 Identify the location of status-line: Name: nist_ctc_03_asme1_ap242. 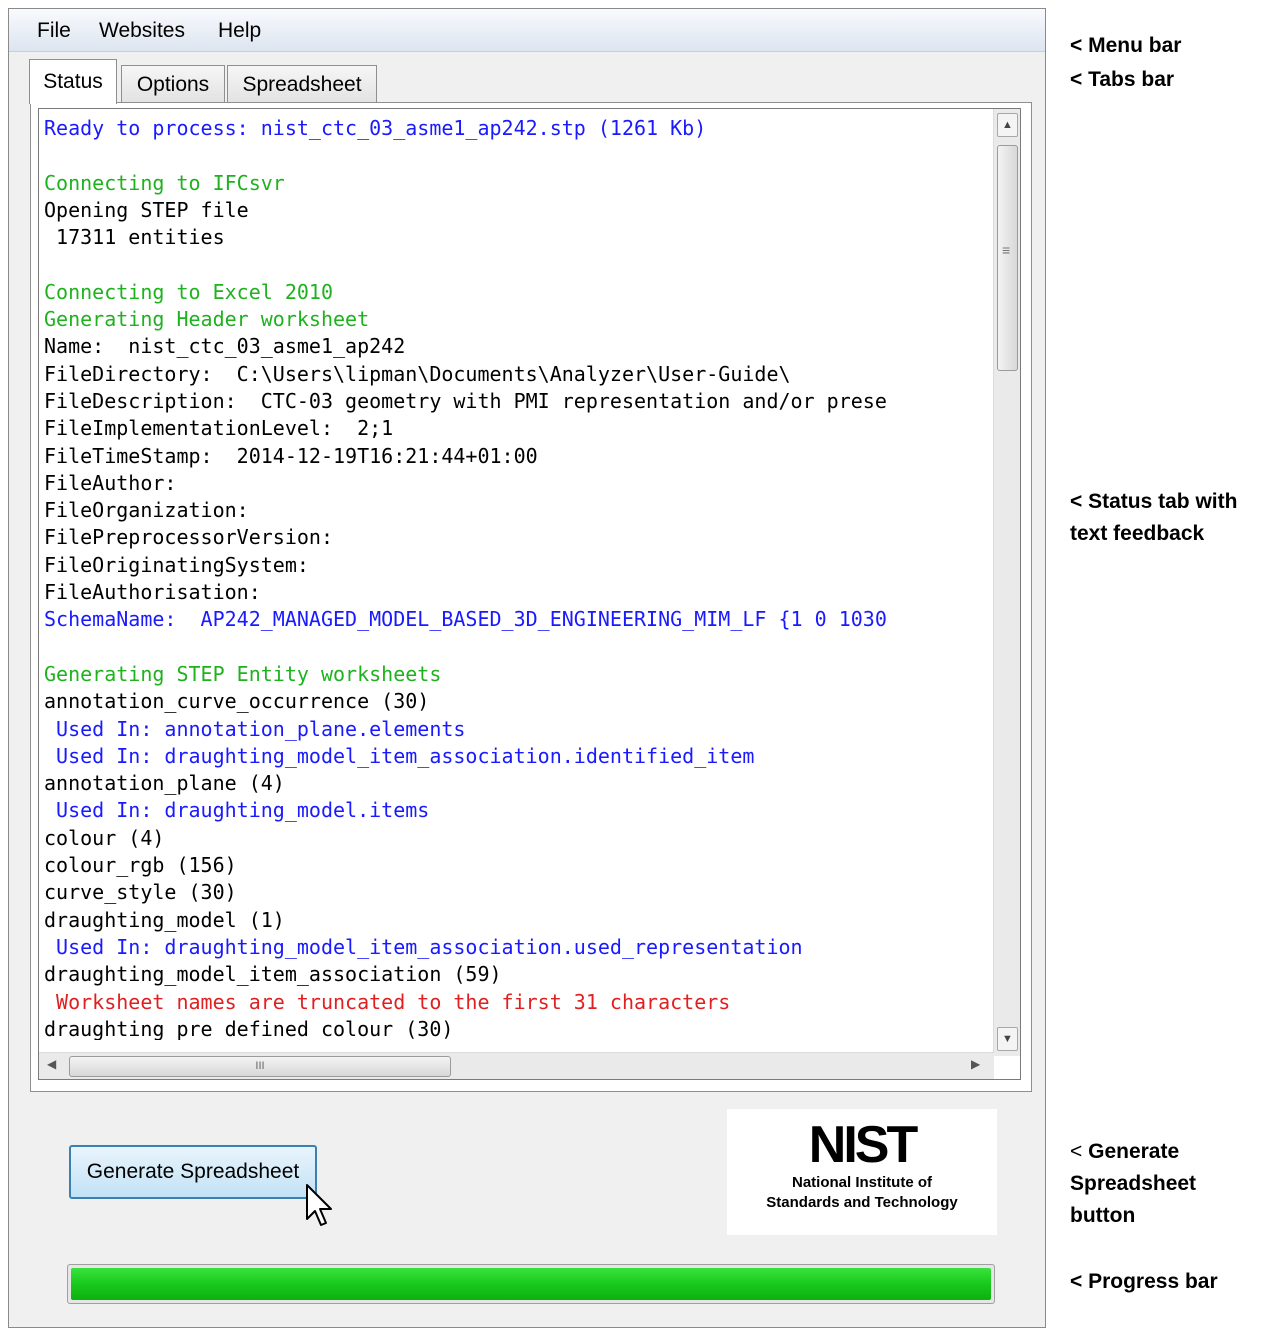
(225, 346).